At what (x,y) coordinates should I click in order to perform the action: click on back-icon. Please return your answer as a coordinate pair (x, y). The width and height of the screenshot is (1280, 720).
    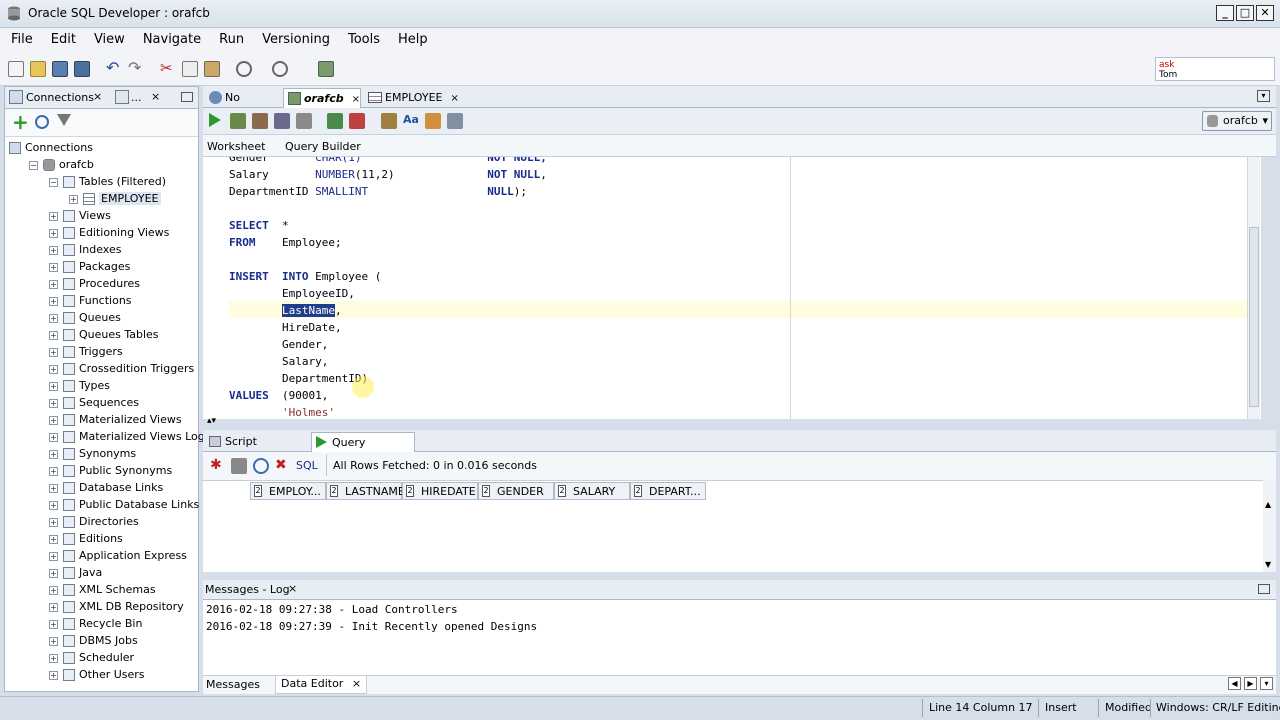
    Looking at the image, I should click on (244, 69).